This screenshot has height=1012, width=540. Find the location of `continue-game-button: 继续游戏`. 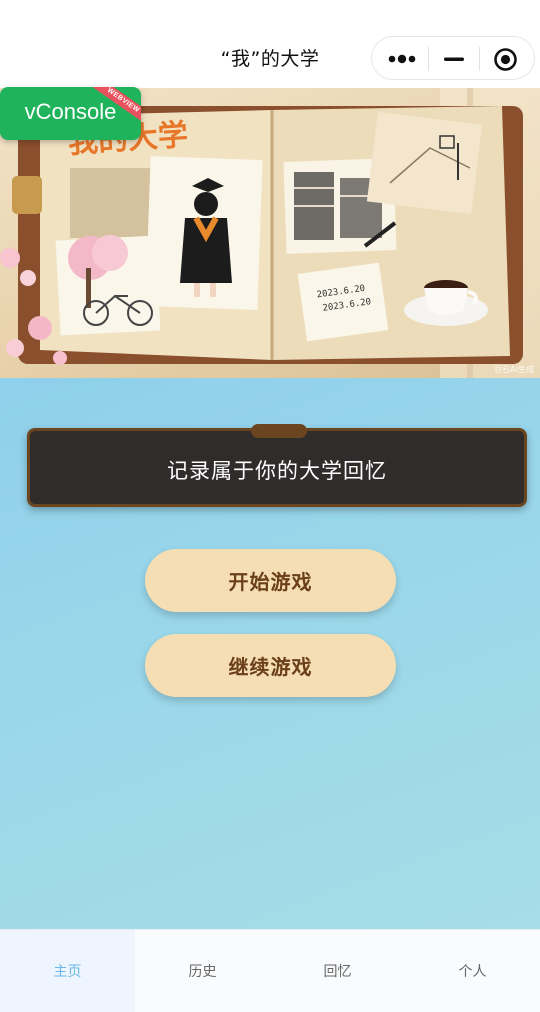

continue-game-button: 继续游戏 is located at coordinates (270, 665).